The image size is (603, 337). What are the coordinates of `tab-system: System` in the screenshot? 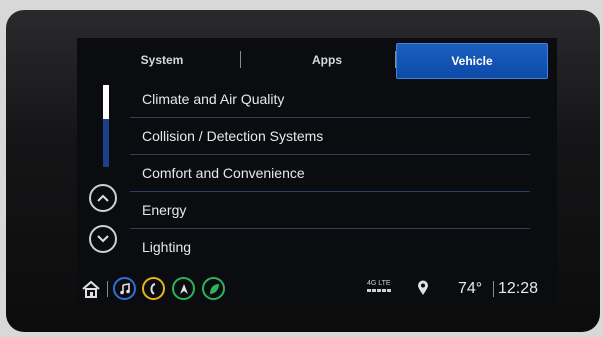 It's located at (162, 60).